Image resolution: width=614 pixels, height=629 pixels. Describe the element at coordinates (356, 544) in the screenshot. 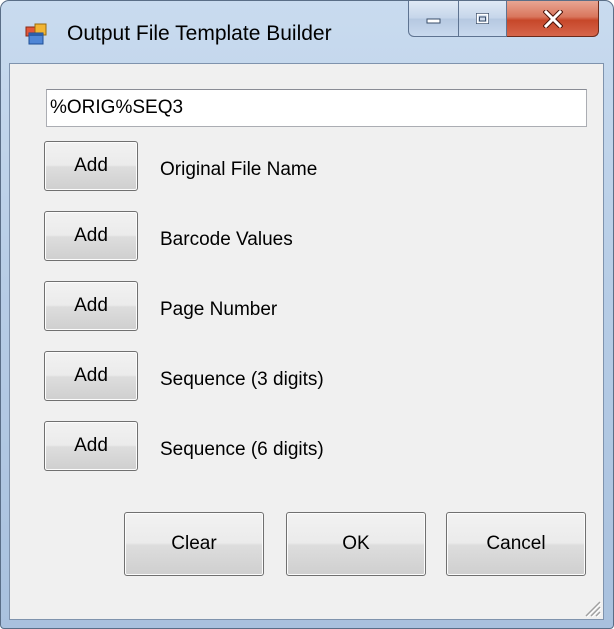

I see `ok-button: OK` at that location.